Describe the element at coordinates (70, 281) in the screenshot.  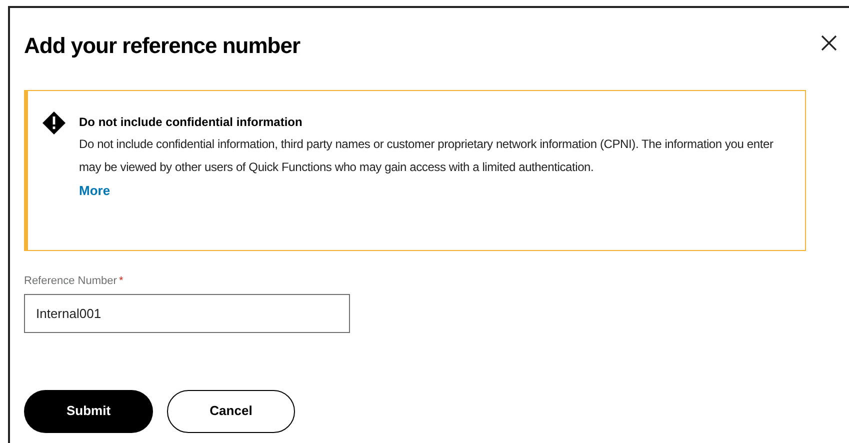
I see `field-label: Reference Number` at that location.